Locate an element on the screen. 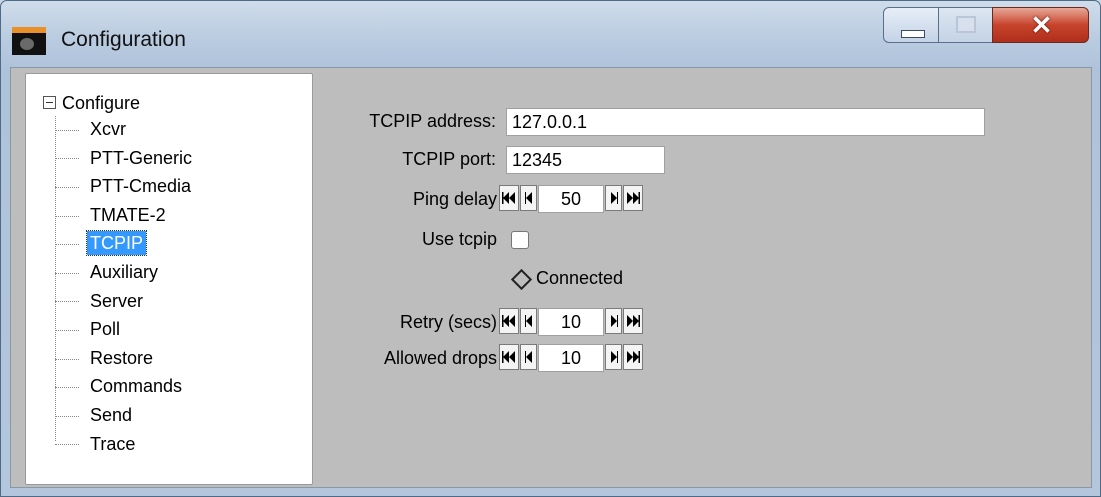 The height and width of the screenshot is (497, 1101). tree-item-restore: Restore is located at coordinates (105, 358).